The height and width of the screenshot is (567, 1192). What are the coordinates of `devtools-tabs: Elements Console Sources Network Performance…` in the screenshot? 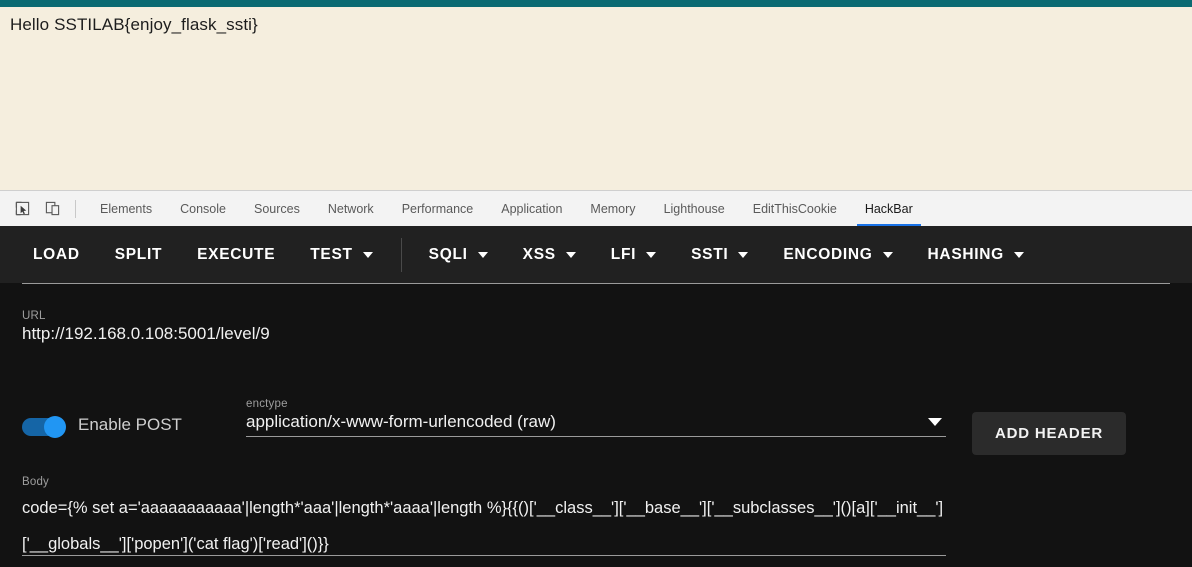 It's located at (506, 208).